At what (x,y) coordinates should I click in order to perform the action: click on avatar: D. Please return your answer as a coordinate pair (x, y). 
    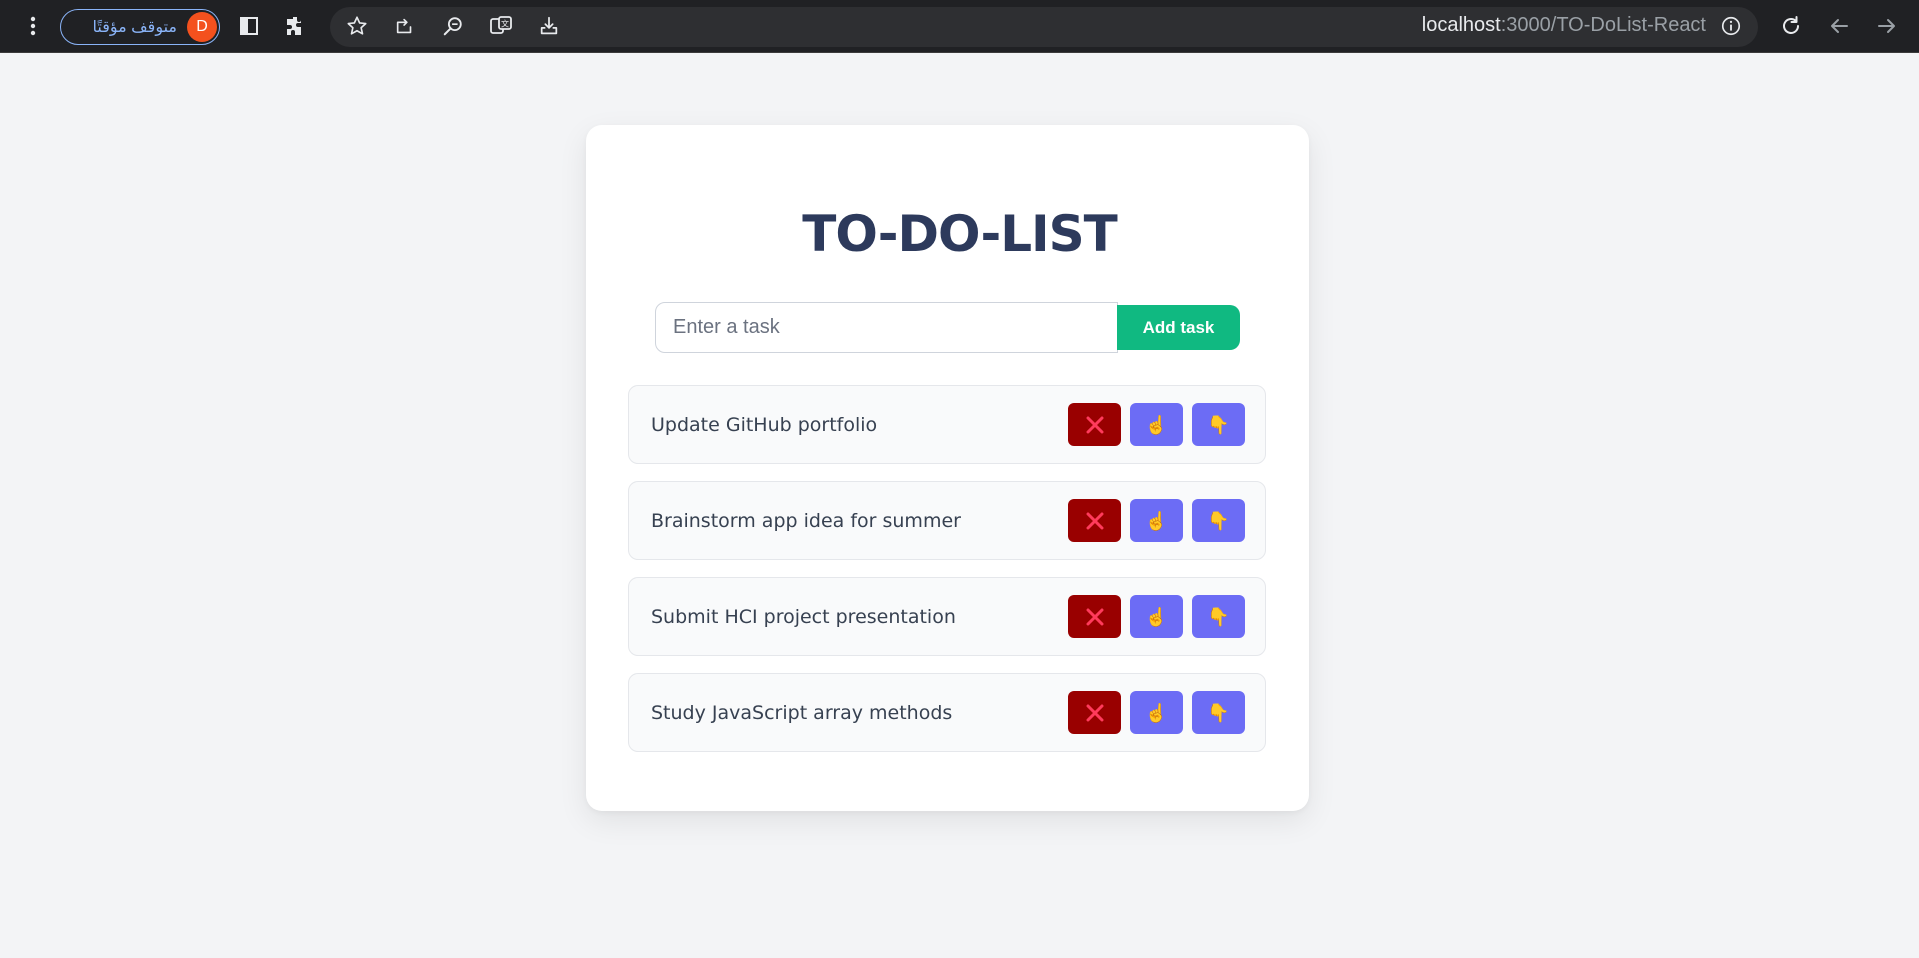
    Looking at the image, I should click on (202, 27).